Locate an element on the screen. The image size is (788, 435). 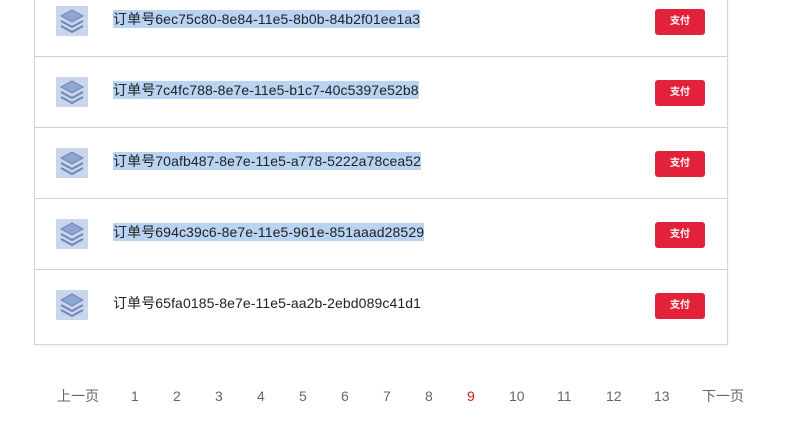
page-link-2: 2 is located at coordinates (177, 396).